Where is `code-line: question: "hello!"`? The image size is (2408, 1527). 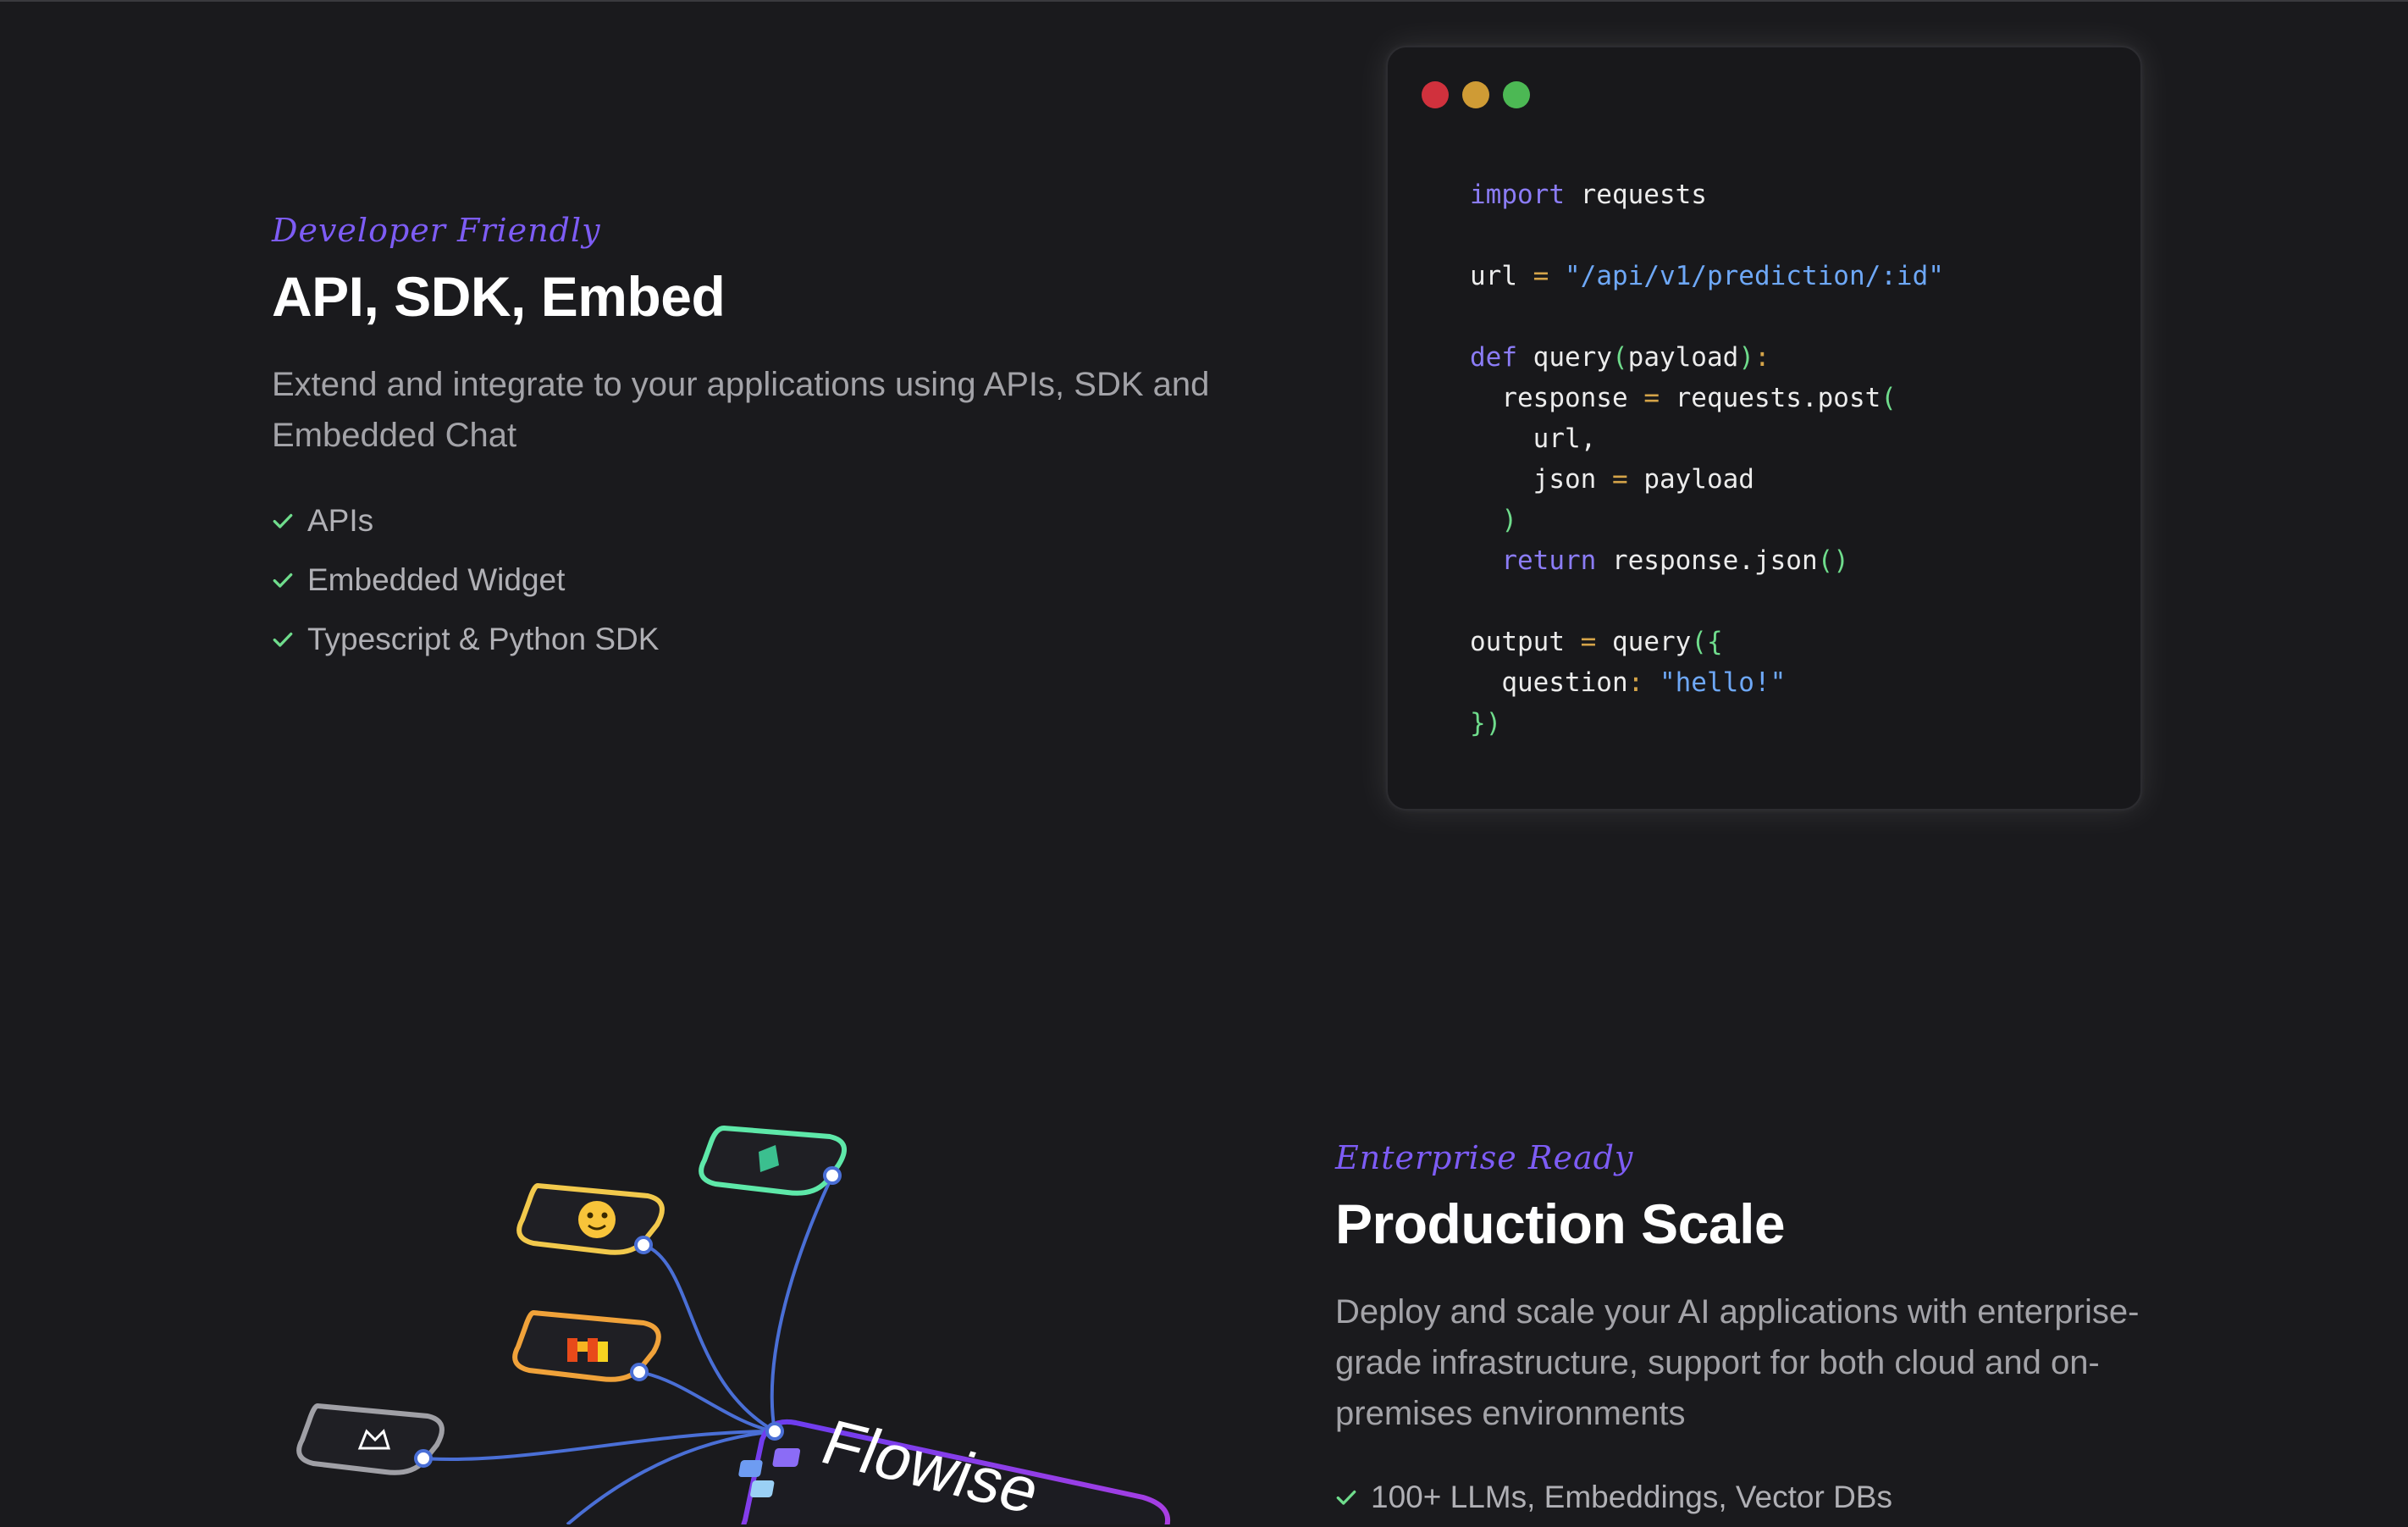 code-line: question: "hello!" is located at coordinates (1628, 683).